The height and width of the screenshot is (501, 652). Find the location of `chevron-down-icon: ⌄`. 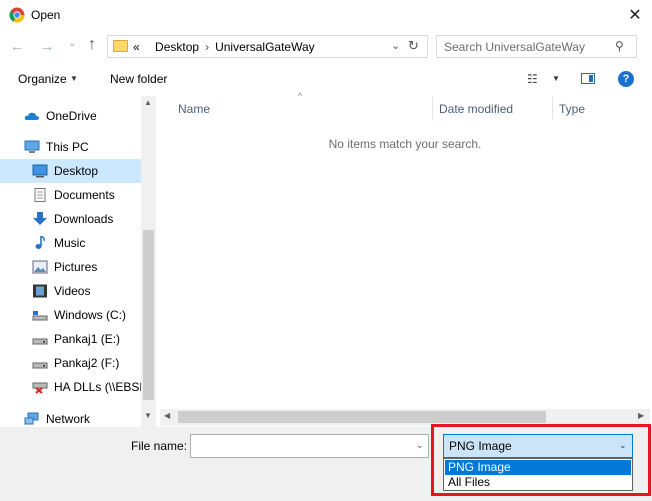

chevron-down-icon: ⌄ is located at coordinates (623, 445).